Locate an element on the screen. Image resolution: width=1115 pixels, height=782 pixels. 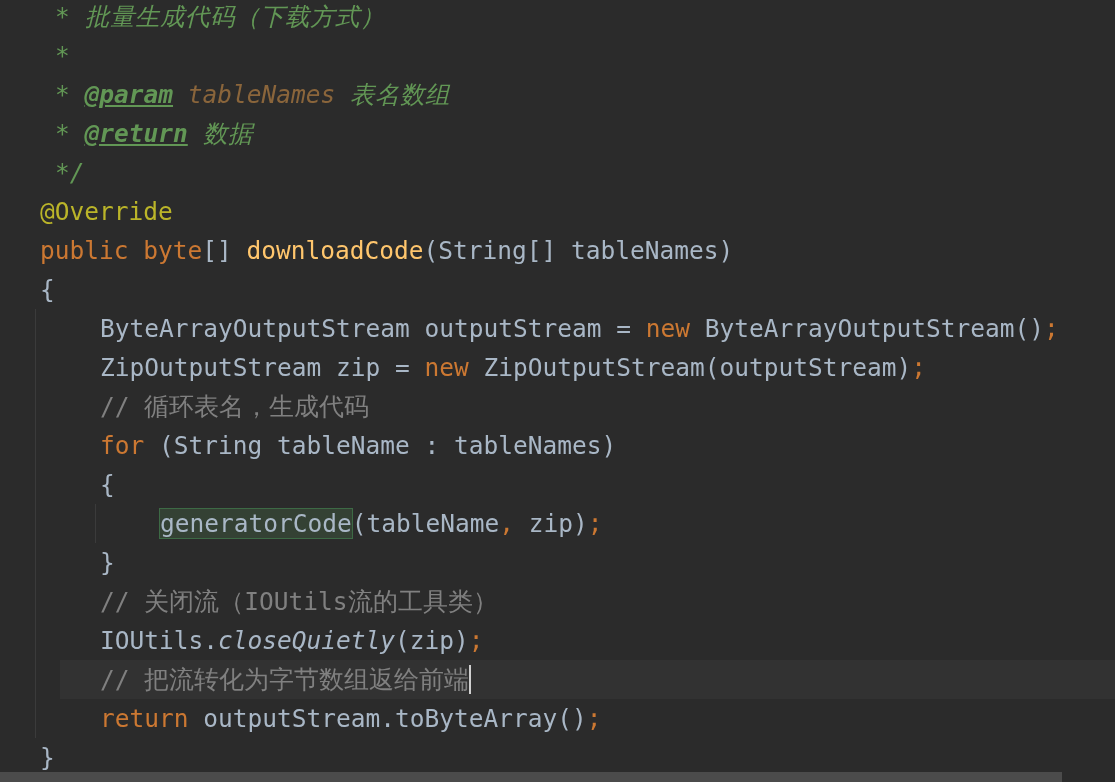
doc-comment-line: * 批量生成代码（下载方式） is located at coordinates (220, 17).